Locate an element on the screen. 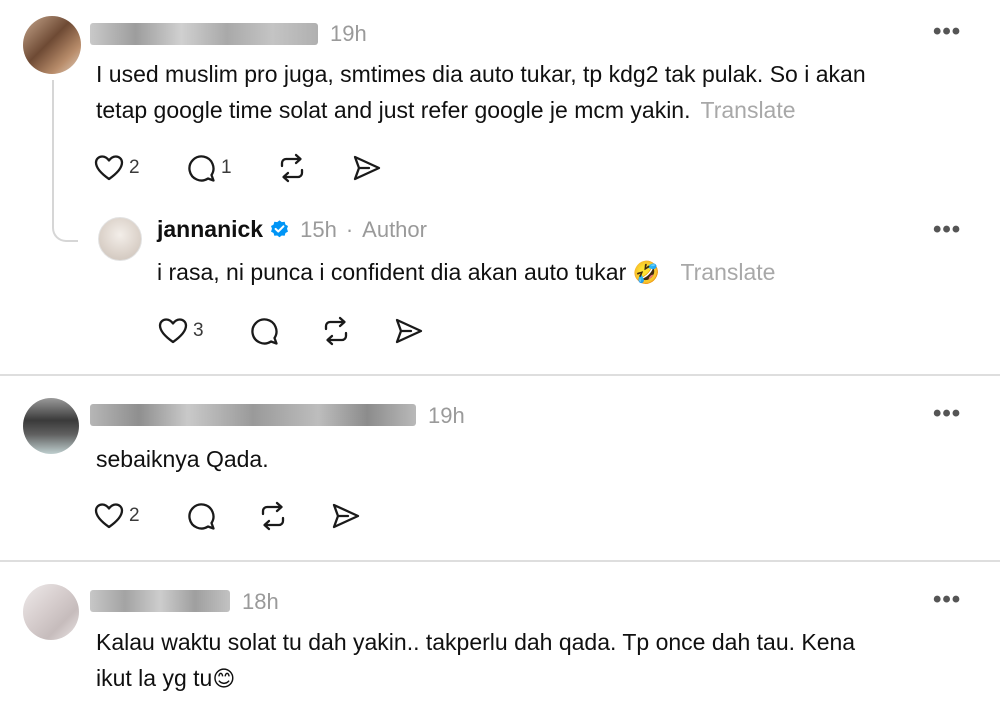  like-button: 3 is located at coordinates (181, 331).